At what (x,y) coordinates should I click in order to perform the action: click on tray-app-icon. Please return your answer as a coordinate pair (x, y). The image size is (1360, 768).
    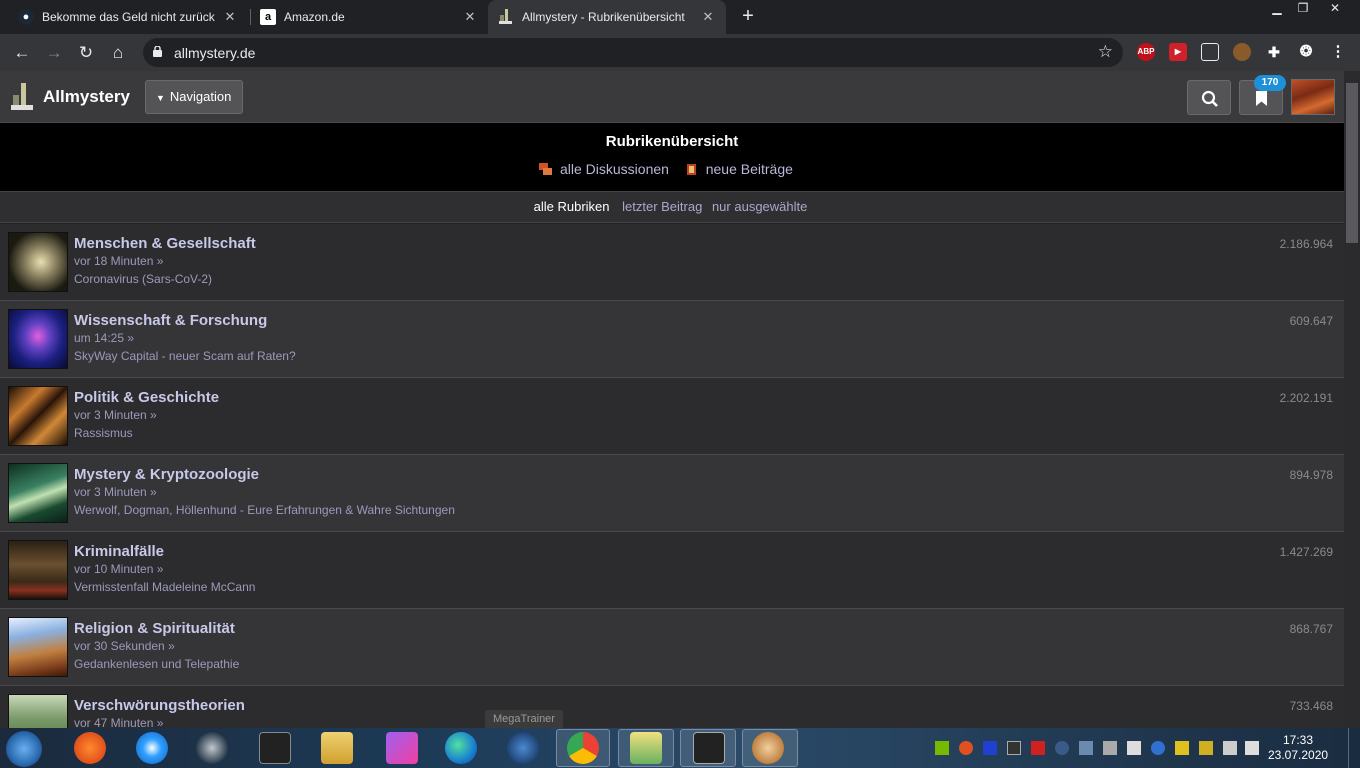
    Looking at the image, I should click on (966, 748).